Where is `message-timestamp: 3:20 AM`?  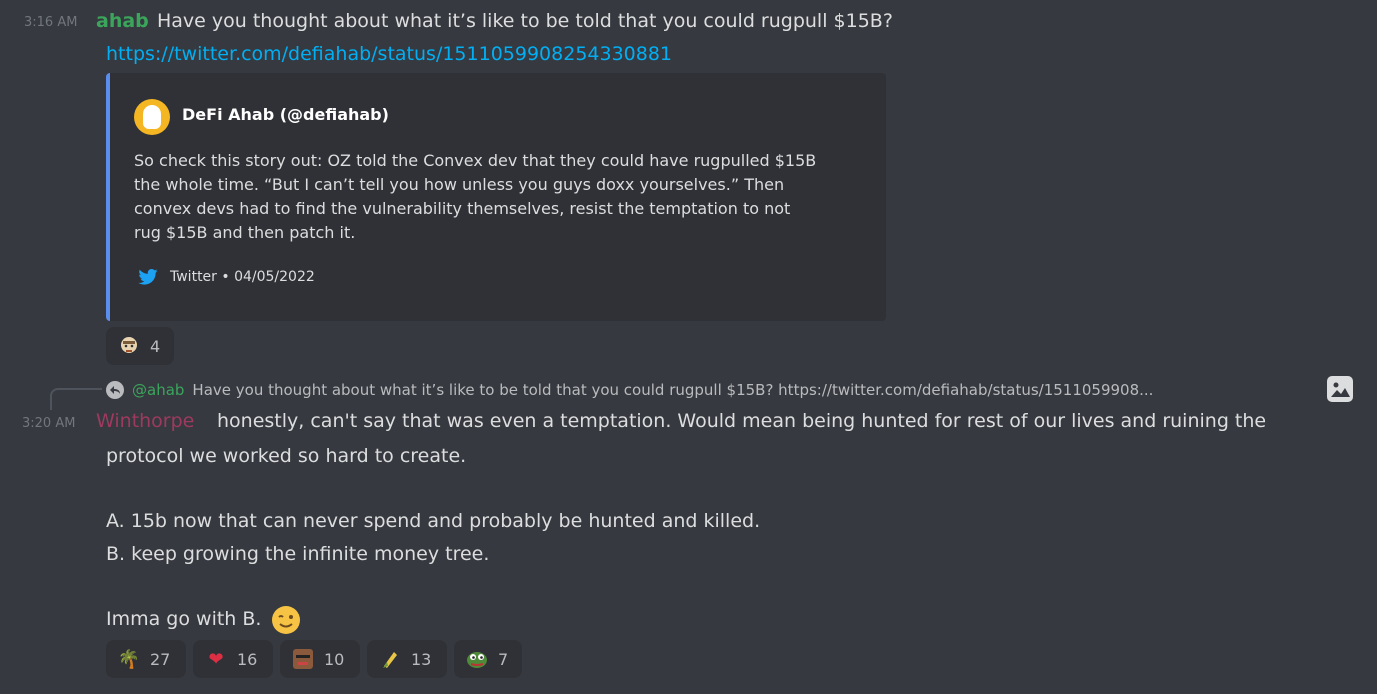
message-timestamp: 3:20 AM is located at coordinates (48, 423).